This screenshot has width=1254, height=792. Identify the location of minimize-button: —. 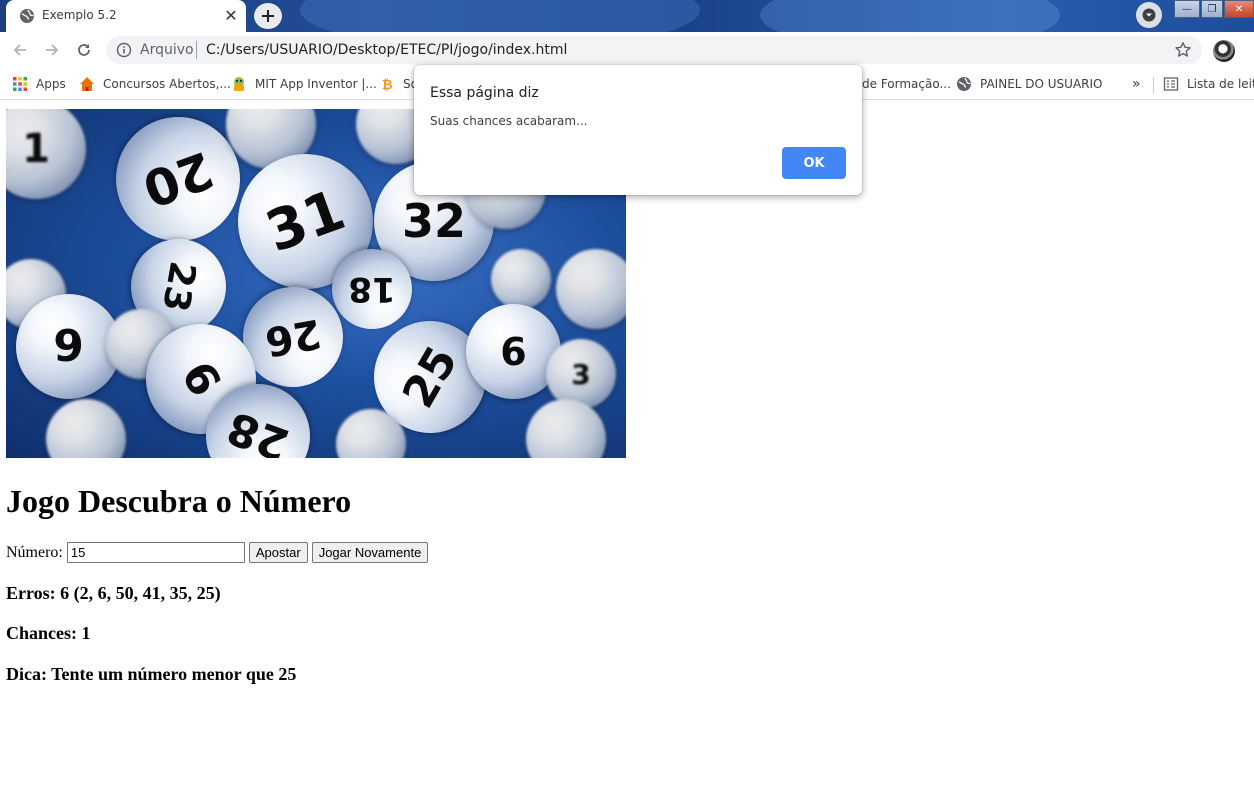
(1187, 9).